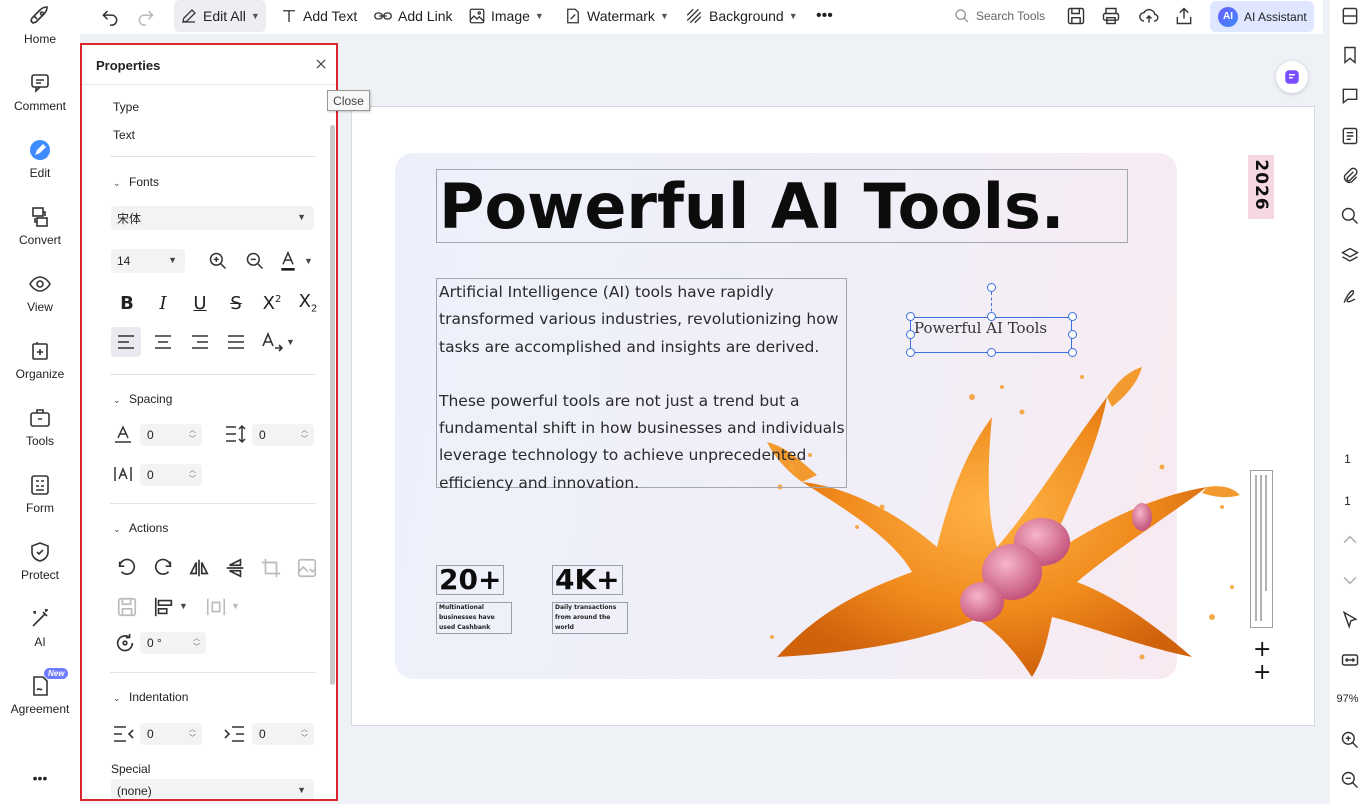 The image size is (1365, 804). Describe the element at coordinates (200, 303) in the screenshot. I see `underline-button: U` at that location.